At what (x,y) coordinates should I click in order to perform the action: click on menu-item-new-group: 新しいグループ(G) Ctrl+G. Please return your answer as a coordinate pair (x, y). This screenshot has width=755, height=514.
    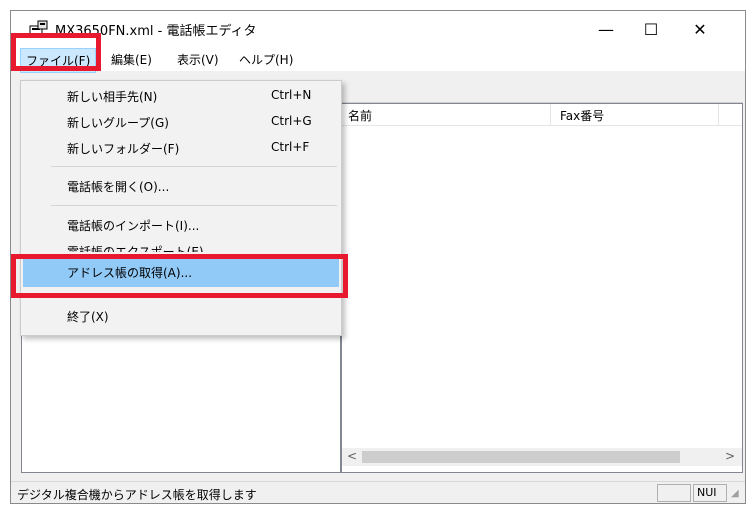
    Looking at the image, I should click on (181, 122).